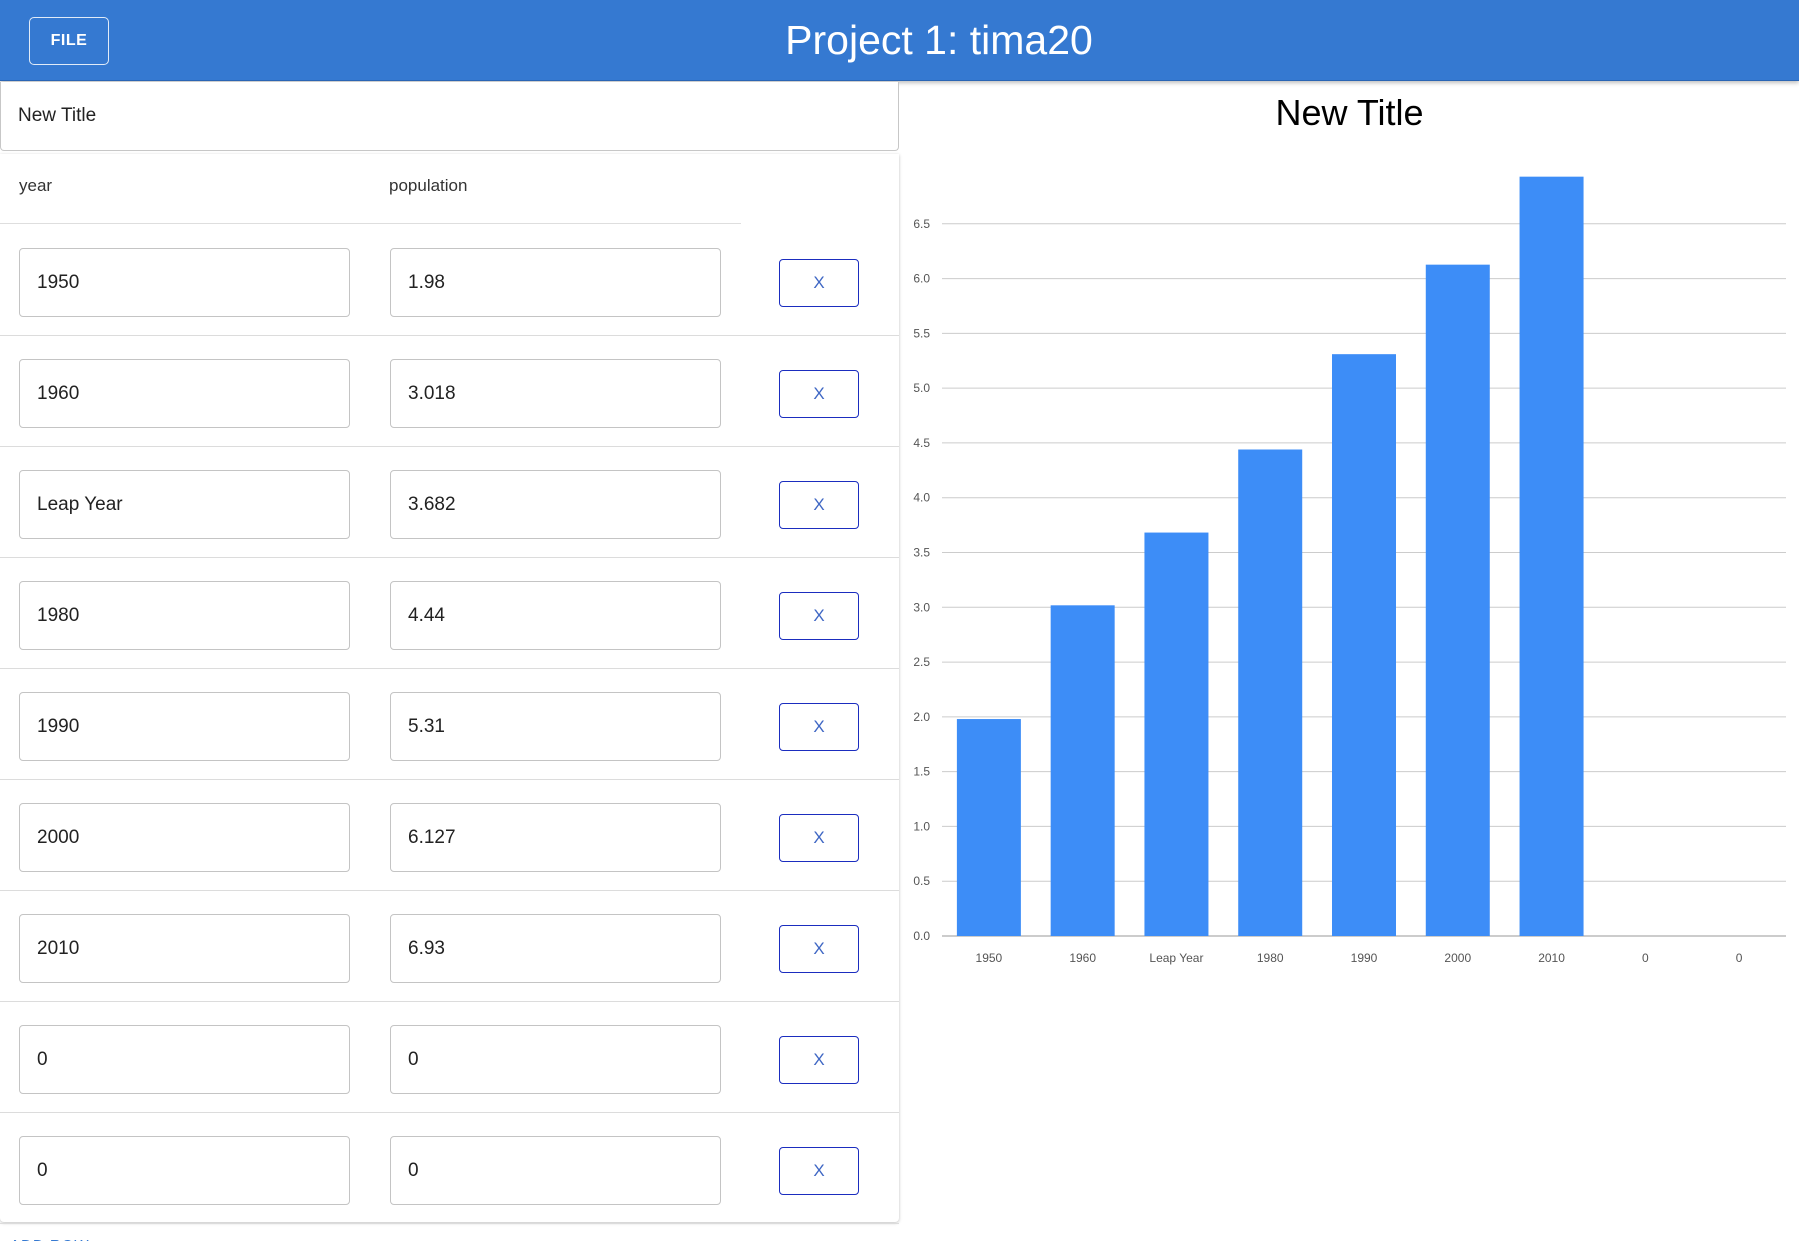  I want to click on x-tick-label: 2010, so click(1551, 958).